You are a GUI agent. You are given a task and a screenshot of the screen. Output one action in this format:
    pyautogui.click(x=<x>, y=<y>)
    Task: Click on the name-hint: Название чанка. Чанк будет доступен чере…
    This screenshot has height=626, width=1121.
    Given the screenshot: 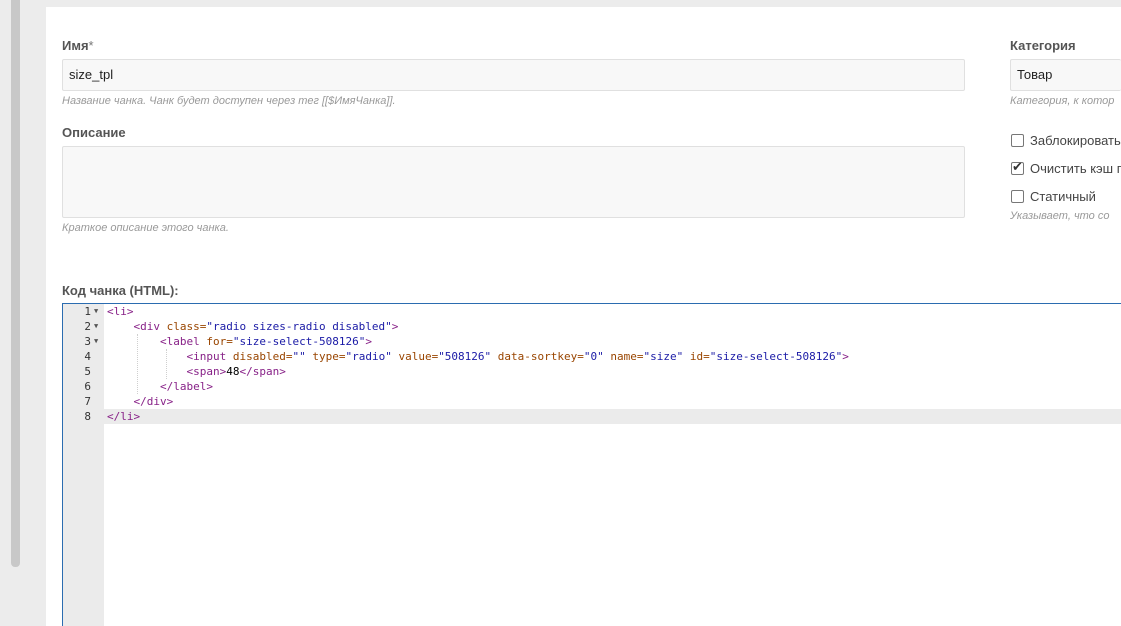 What is the action you would take?
    pyautogui.click(x=229, y=101)
    